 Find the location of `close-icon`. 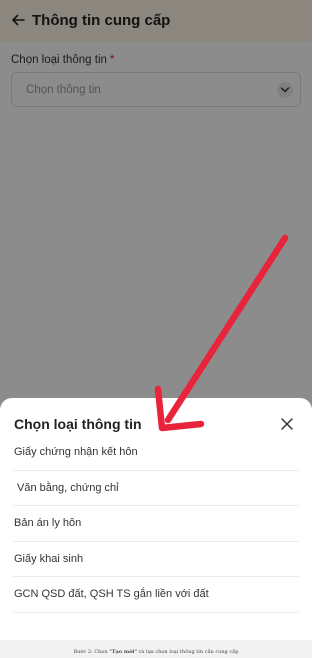

close-icon is located at coordinates (287, 424).